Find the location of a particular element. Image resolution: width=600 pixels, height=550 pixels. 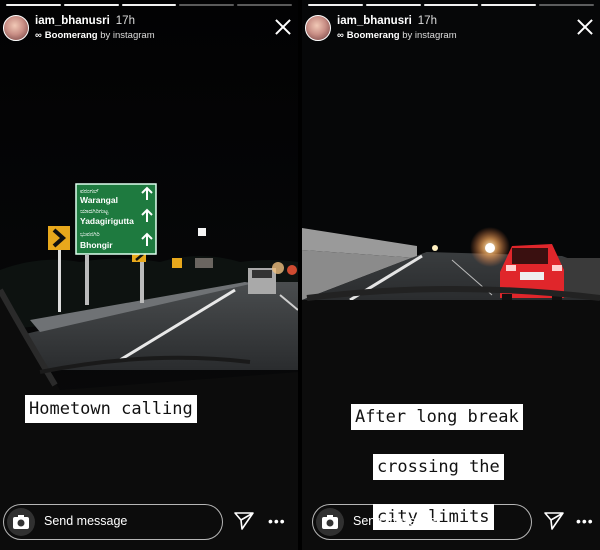

sign-line-1: Warangal is located at coordinates (99, 200).